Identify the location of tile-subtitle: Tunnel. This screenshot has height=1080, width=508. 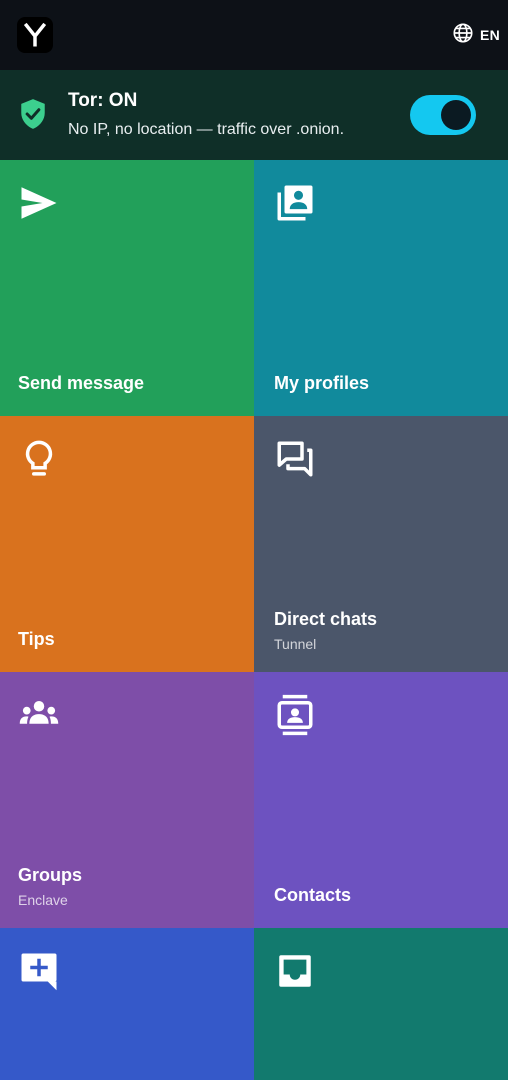
(295, 644).